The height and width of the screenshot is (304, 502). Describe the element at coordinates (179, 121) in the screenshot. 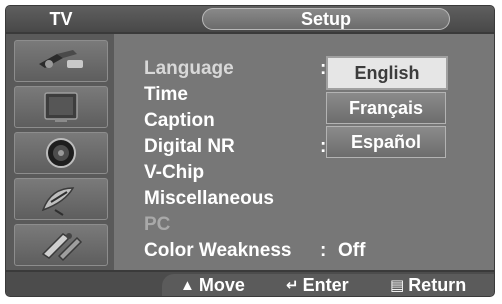

I see `menu-item-caption: Caption` at that location.